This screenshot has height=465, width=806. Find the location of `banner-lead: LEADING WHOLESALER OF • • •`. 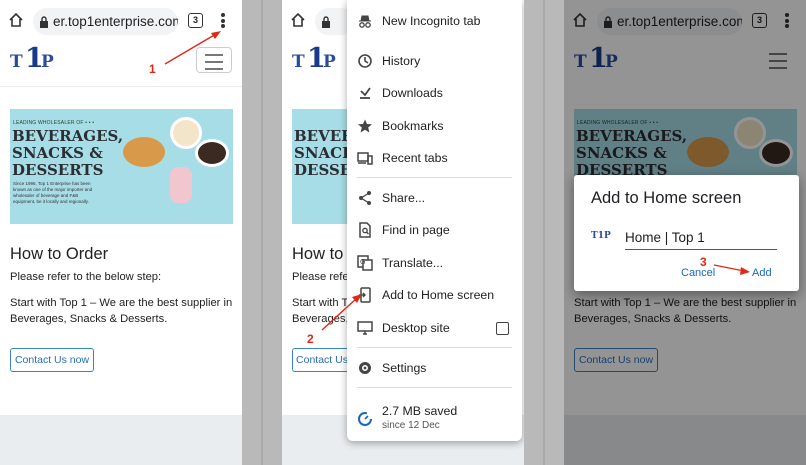

banner-lead: LEADING WHOLESALER OF • • • is located at coordinates (54, 123).